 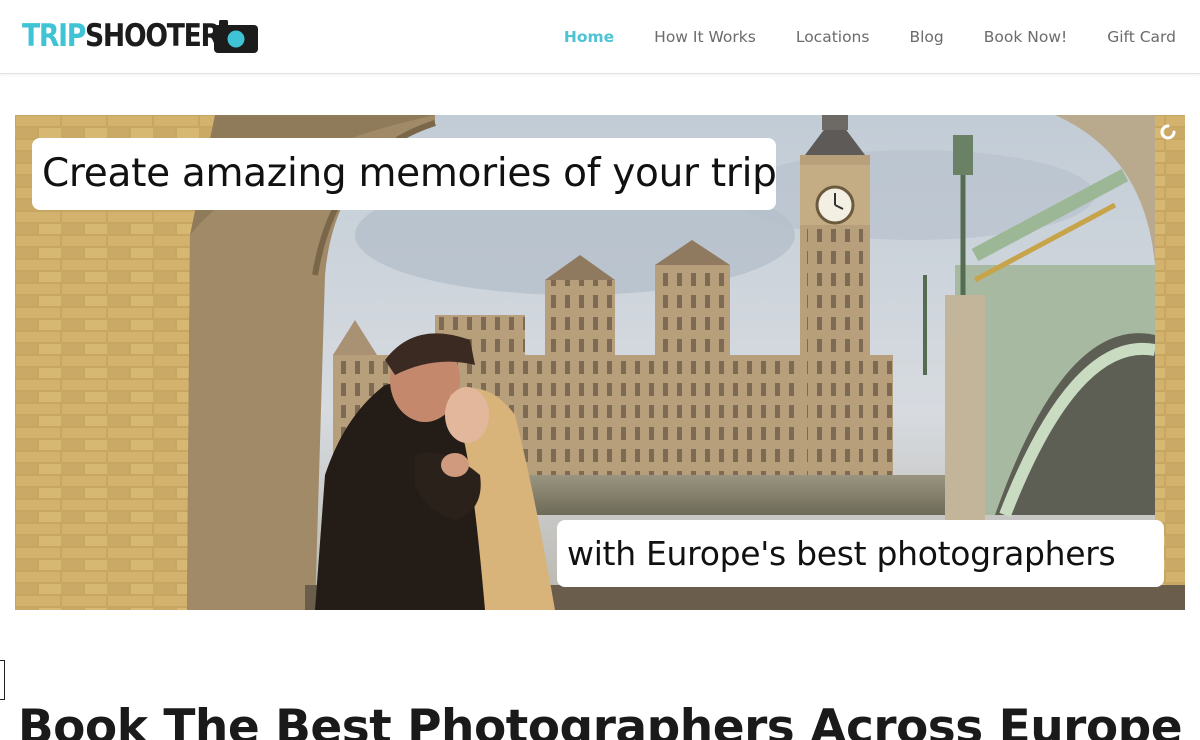 I want to click on hero-caption-top: Create amazing memories of your trip, so click(x=404, y=174).